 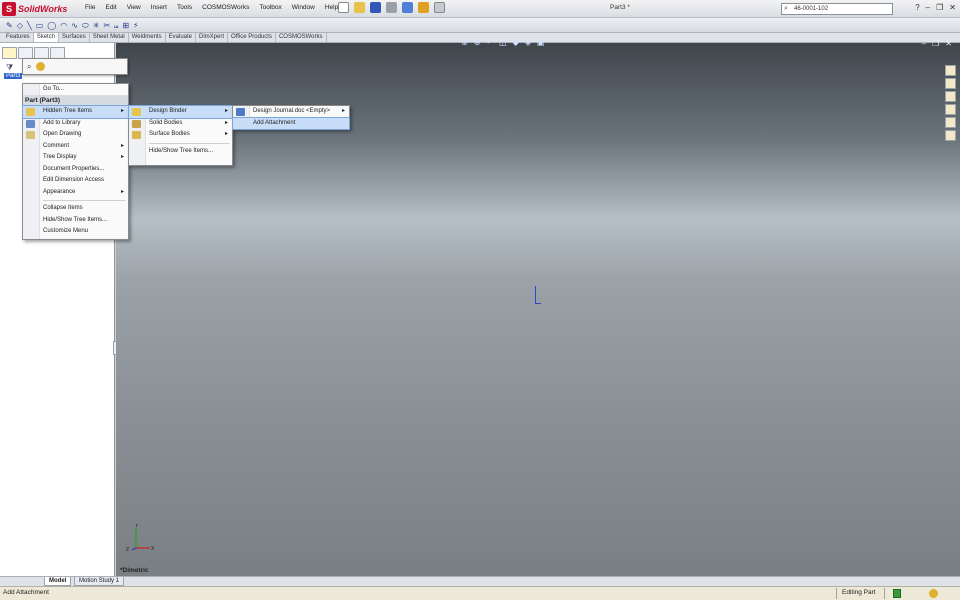 I want to click on tab-surfaces: Surfaces, so click(x=74, y=37).